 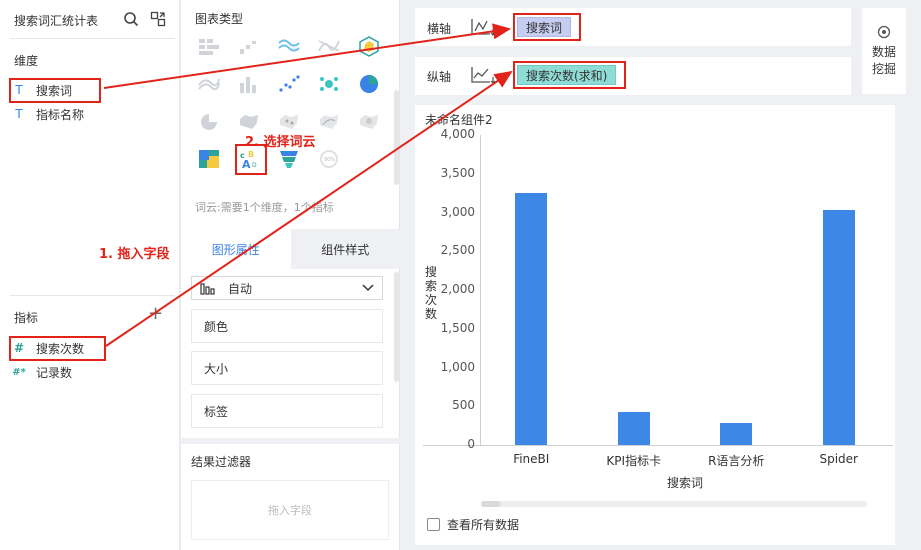 I want to click on filter-drop-zone: 拖入字段, so click(x=290, y=510).